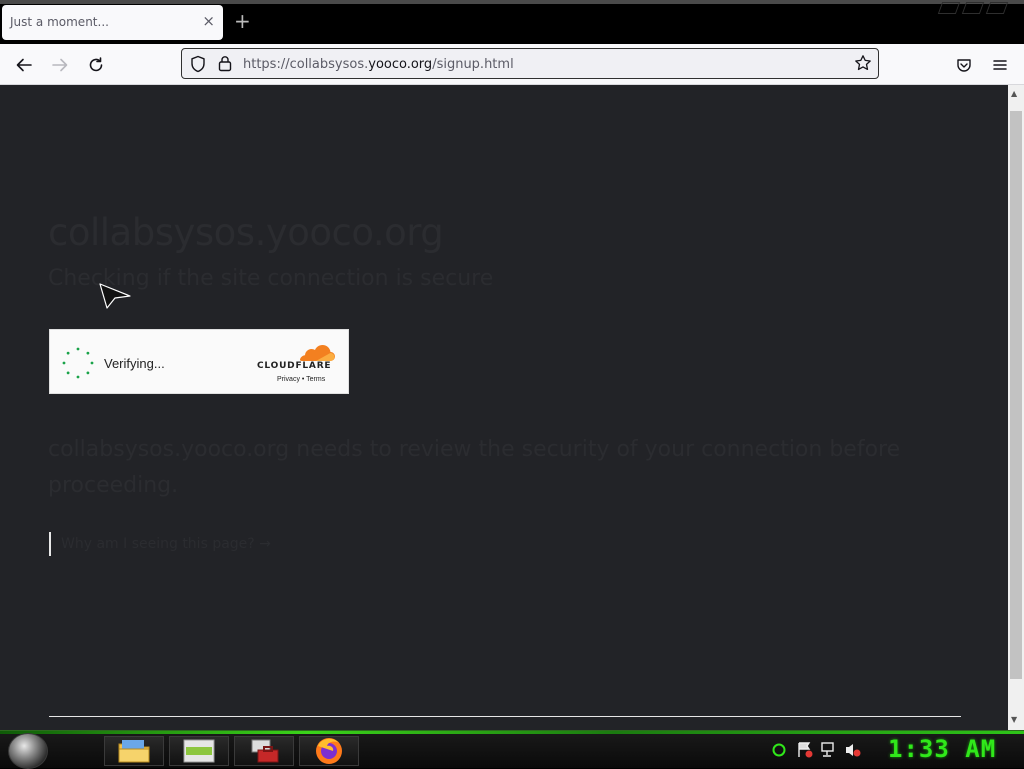  Describe the element at coordinates (199, 361) in the screenshot. I see `cloudflare-challenge-widget: Verifying... CLOUDFLARE Privacy • Terms` at that location.